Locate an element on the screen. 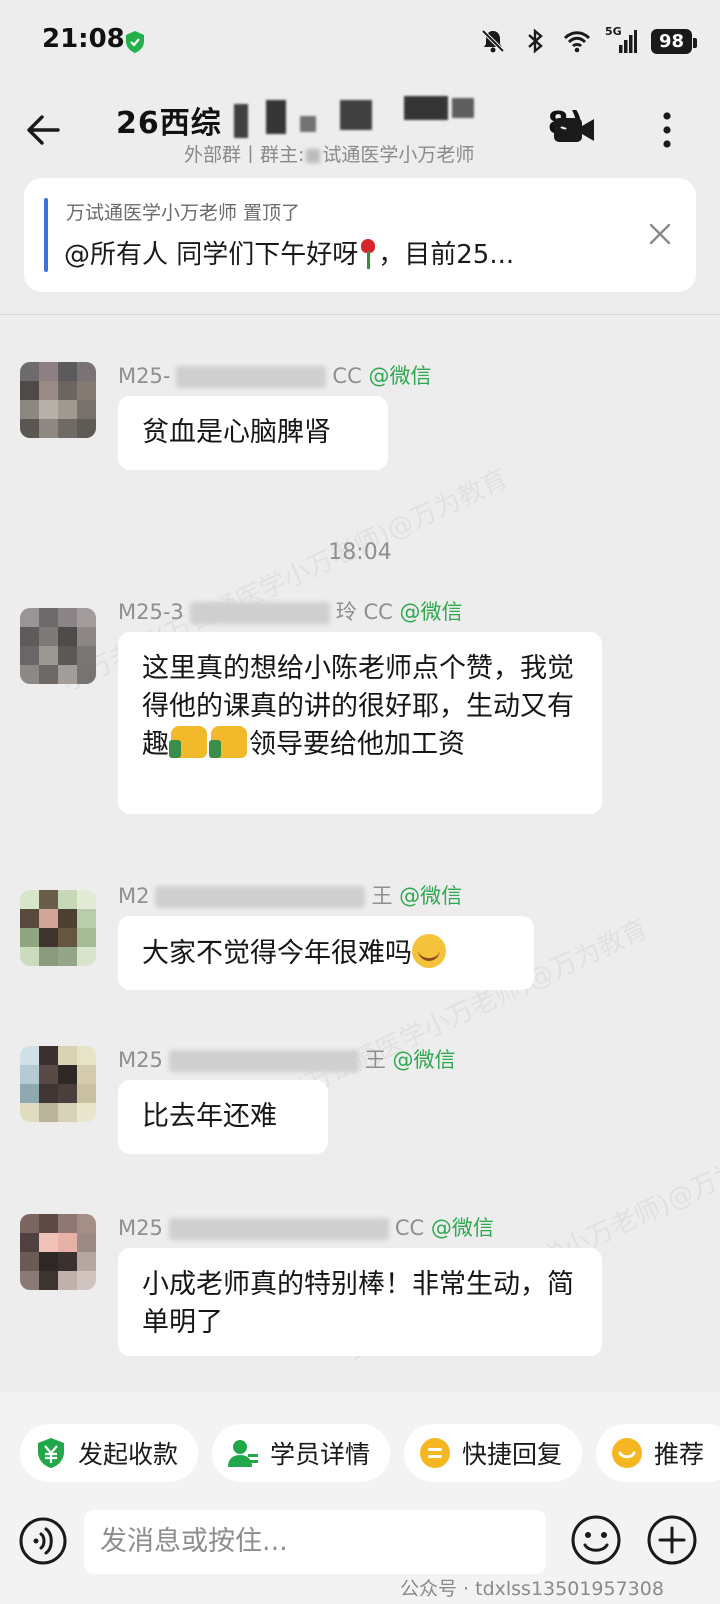  status-time: 21:08 is located at coordinates (83, 39).